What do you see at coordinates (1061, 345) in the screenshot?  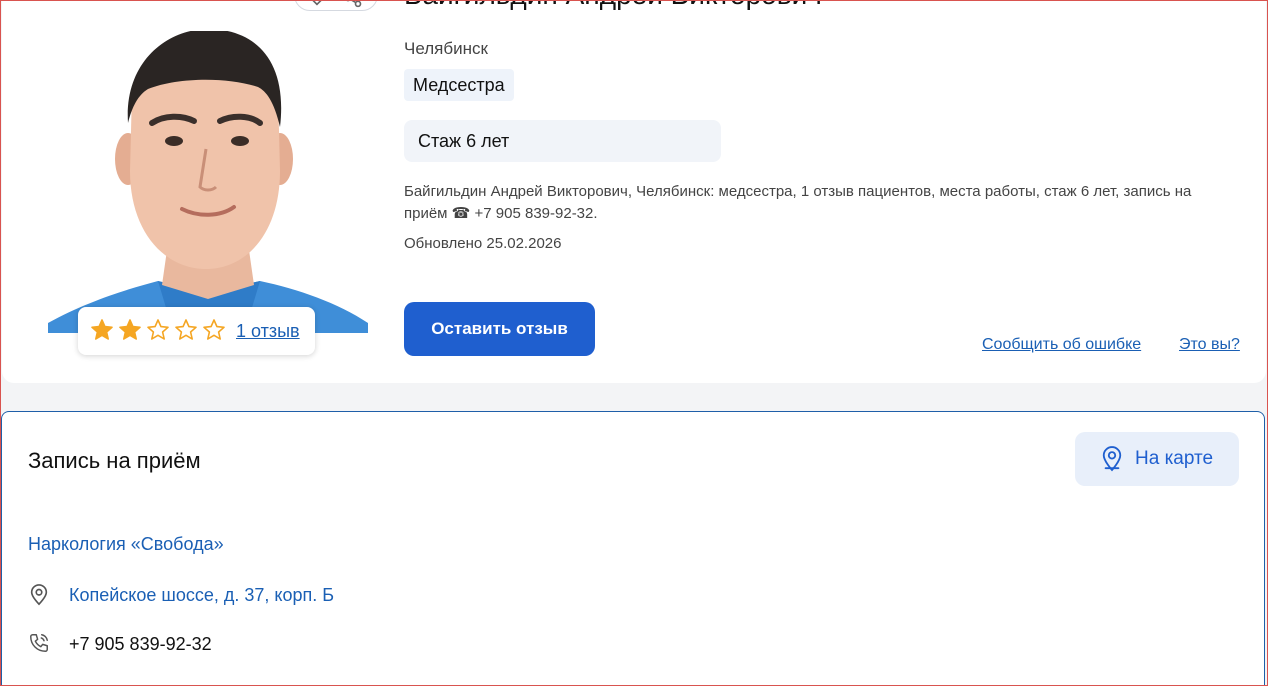 I see `report-error-link: Сообщить об ошибке` at bounding box center [1061, 345].